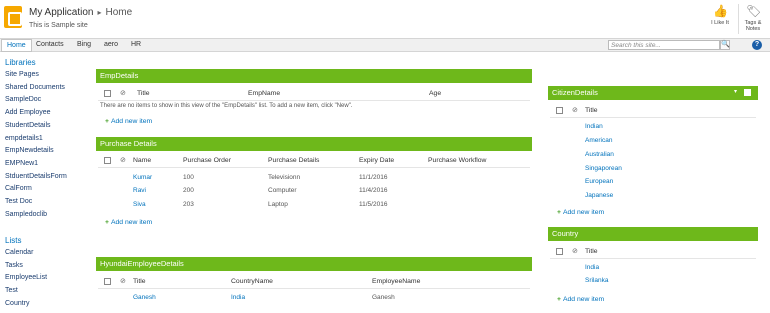 This screenshot has height=313, width=770. What do you see at coordinates (314, 76) in the screenshot?
I see `empdetails-title: EmpDetails` at bounding box center [314, 76].